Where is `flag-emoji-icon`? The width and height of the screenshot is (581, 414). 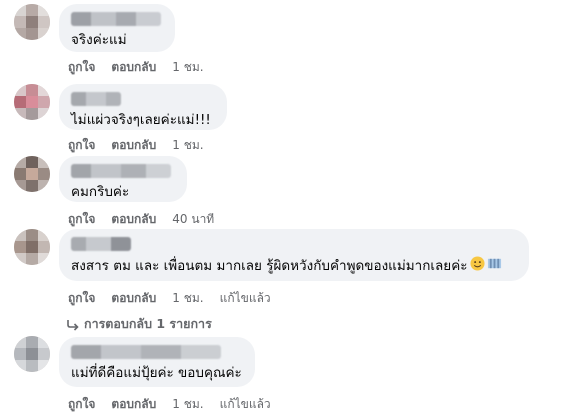 flag-emoji-icon is located at coordinates (494, 266).